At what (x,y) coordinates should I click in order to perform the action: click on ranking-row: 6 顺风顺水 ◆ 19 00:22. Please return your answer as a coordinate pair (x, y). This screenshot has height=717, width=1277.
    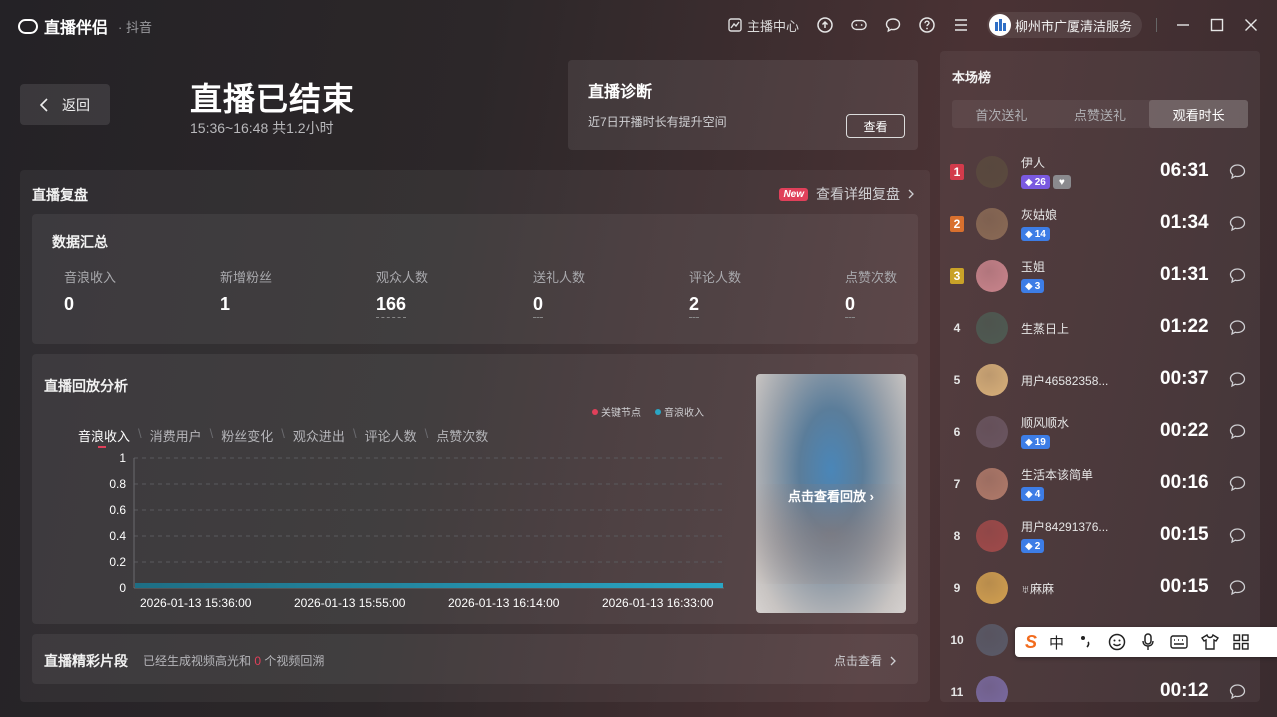
    Looking at the image, I should click on (1100, 432).